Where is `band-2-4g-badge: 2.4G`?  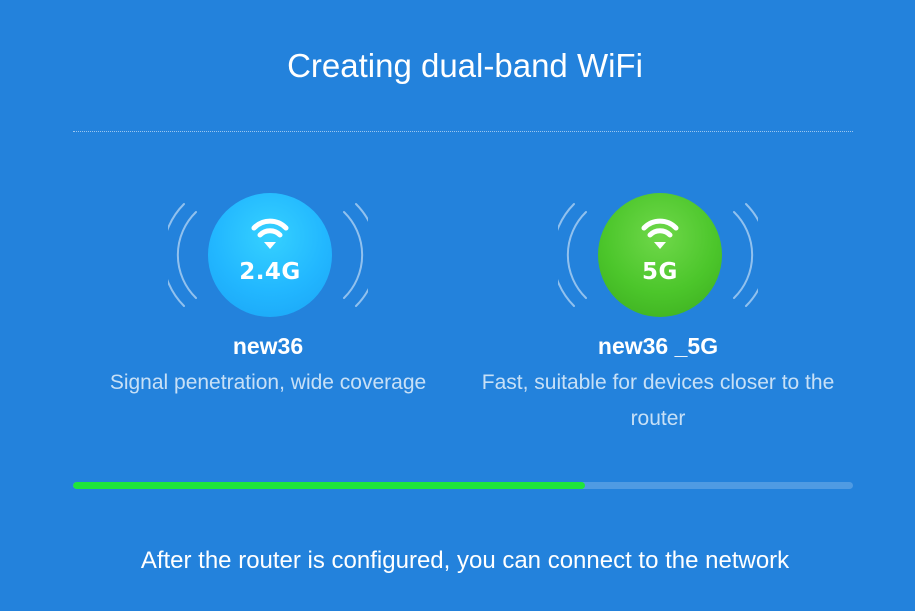
band-2-4g-badge: 2.4G is located at coordinates (268, 255).